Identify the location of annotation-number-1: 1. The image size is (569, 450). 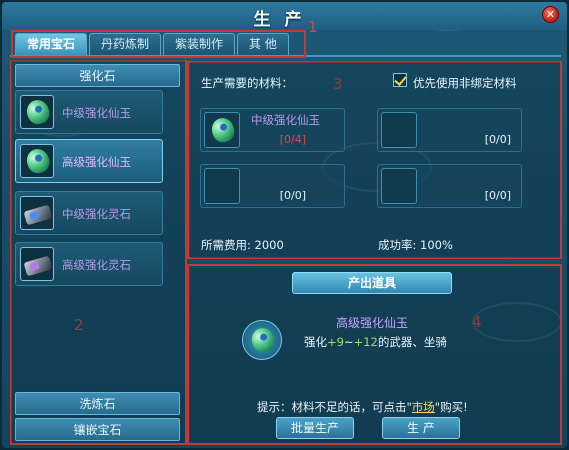
(313, 27).